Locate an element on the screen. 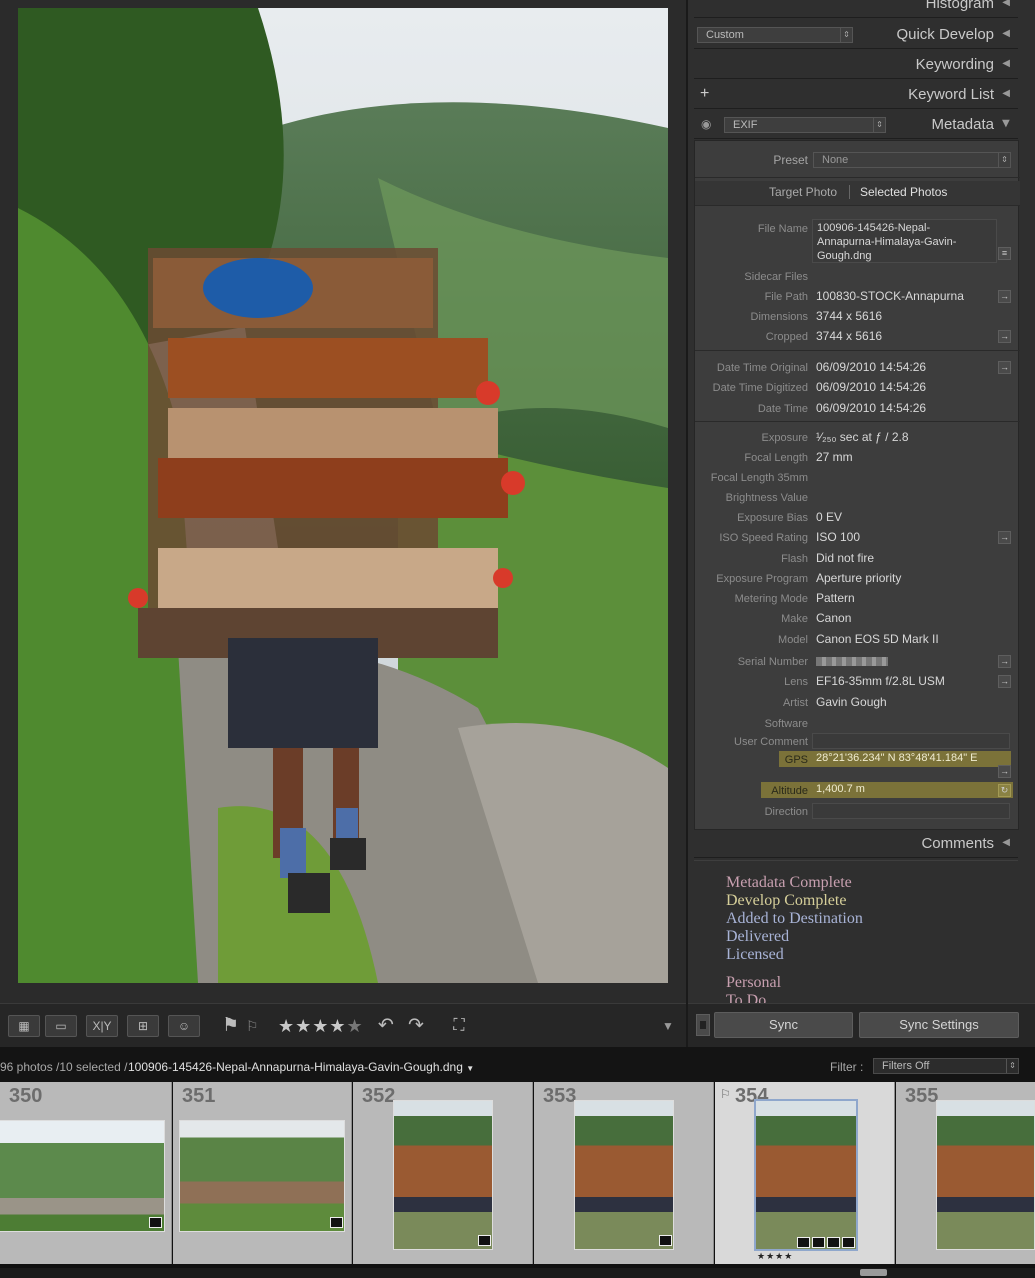 This screenshot has height=1278, width=1035. metadata-view-select: EXIF ⇕ is located at coordinates (805, 125).